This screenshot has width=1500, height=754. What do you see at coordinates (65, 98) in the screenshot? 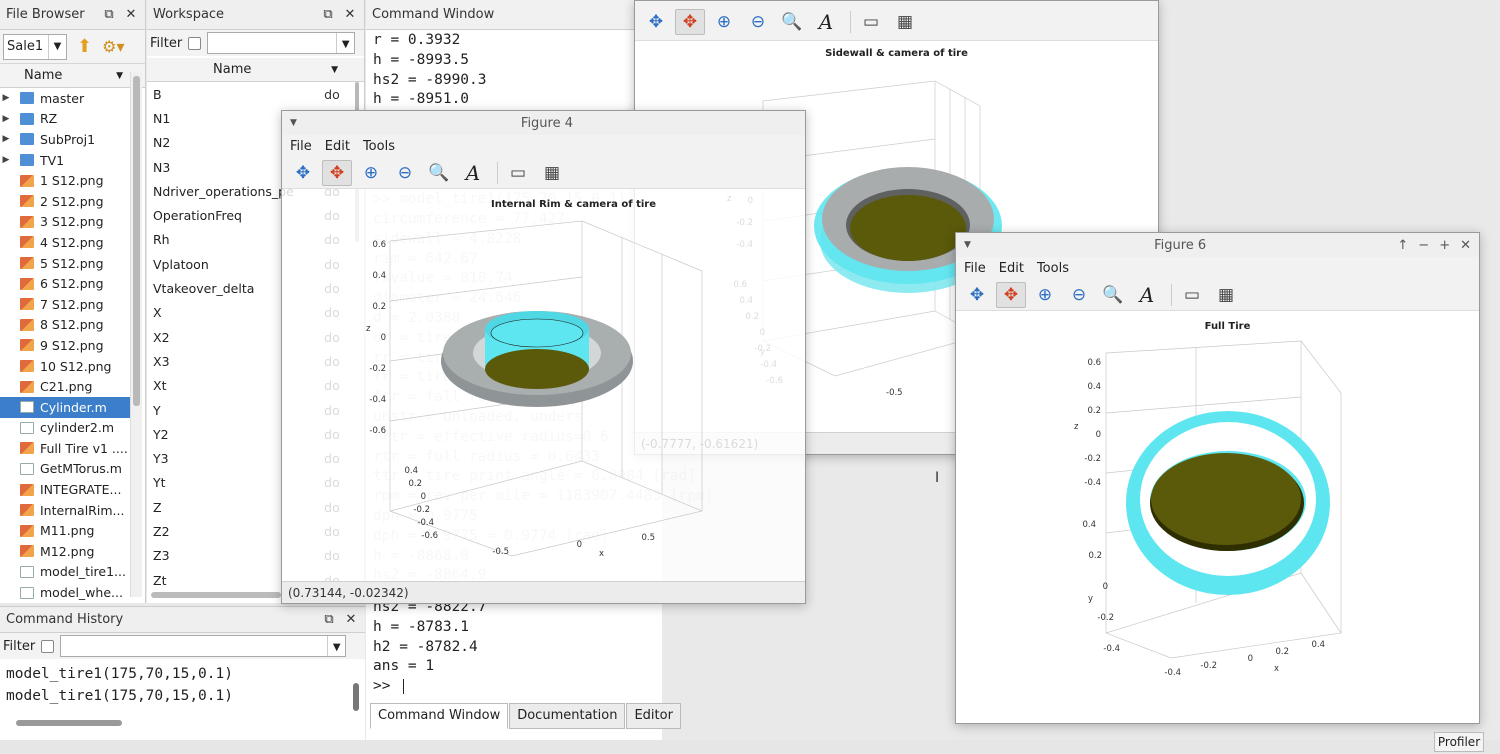
I see `file-list-item: ▶ master` at bounding box center [65, 98].